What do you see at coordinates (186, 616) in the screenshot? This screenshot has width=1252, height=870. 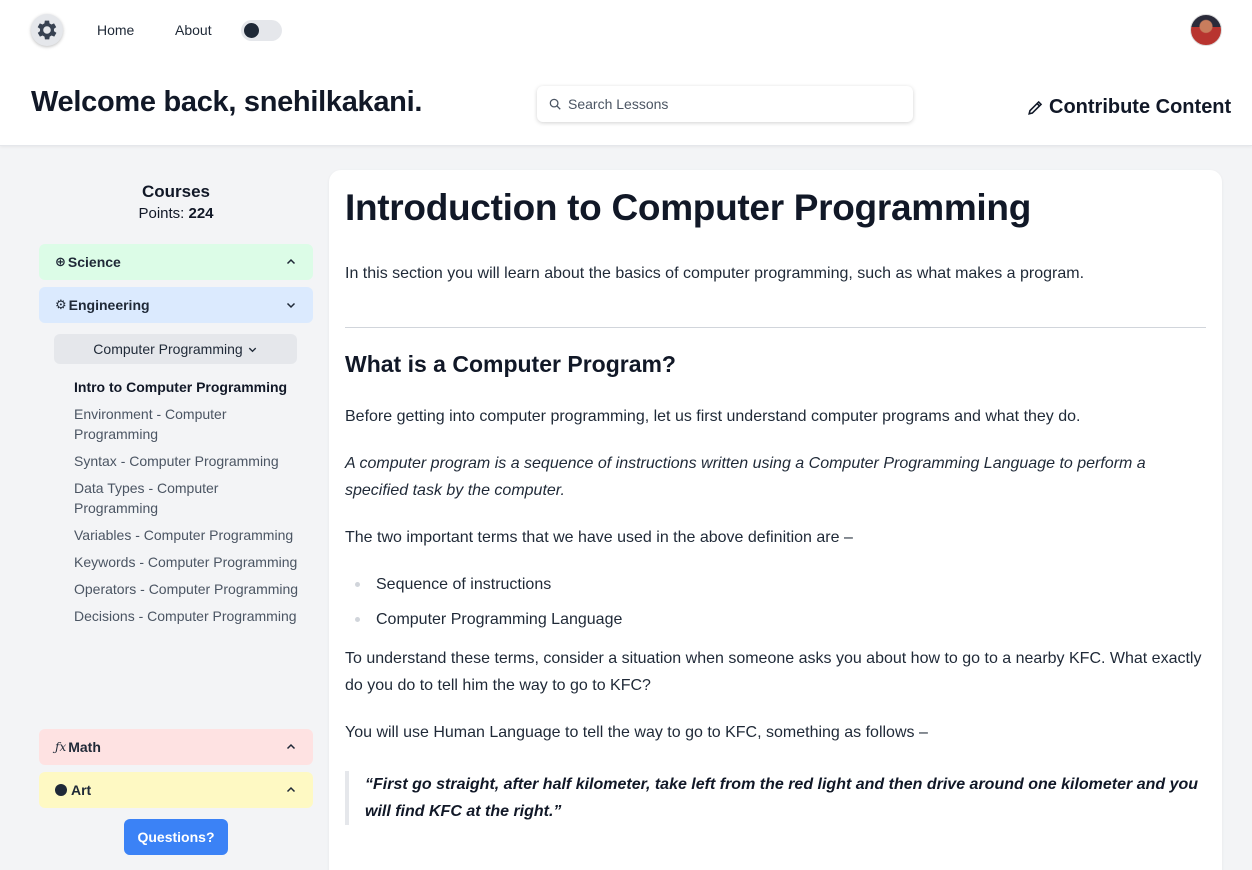 I see `lesson-item: Decisions - Computer Programming` at bounding box center [186, 616].